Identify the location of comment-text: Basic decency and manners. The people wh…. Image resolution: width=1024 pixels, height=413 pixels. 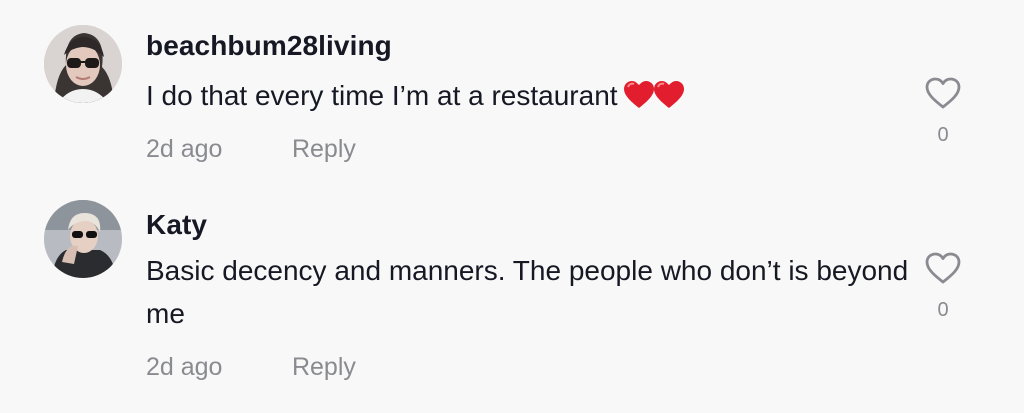
(527, 292).